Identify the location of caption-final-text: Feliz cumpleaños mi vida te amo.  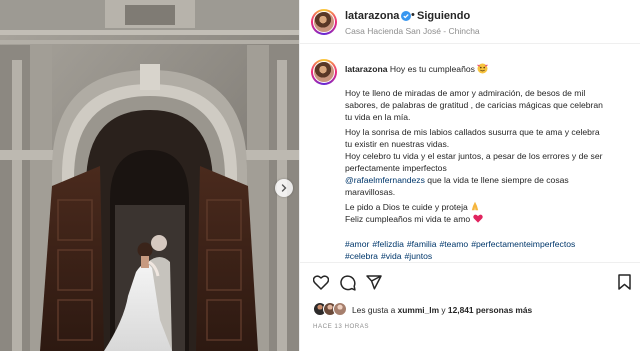
(408, 219).